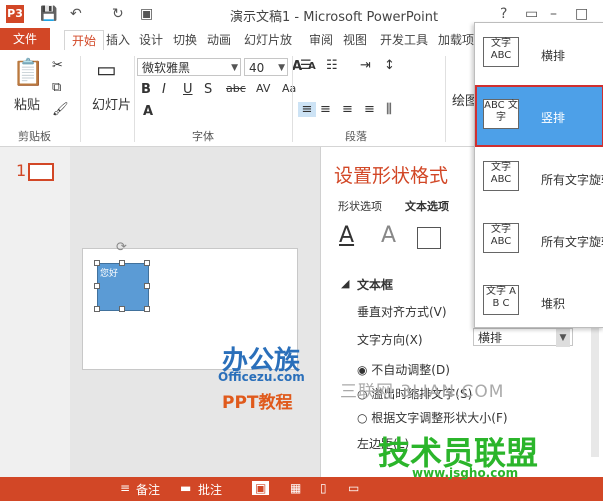 This screenshot has width=603, height=501. Describe the element at coordinates (203, 136) in the screenshot. I see `group-label-font: 字体` at that location.